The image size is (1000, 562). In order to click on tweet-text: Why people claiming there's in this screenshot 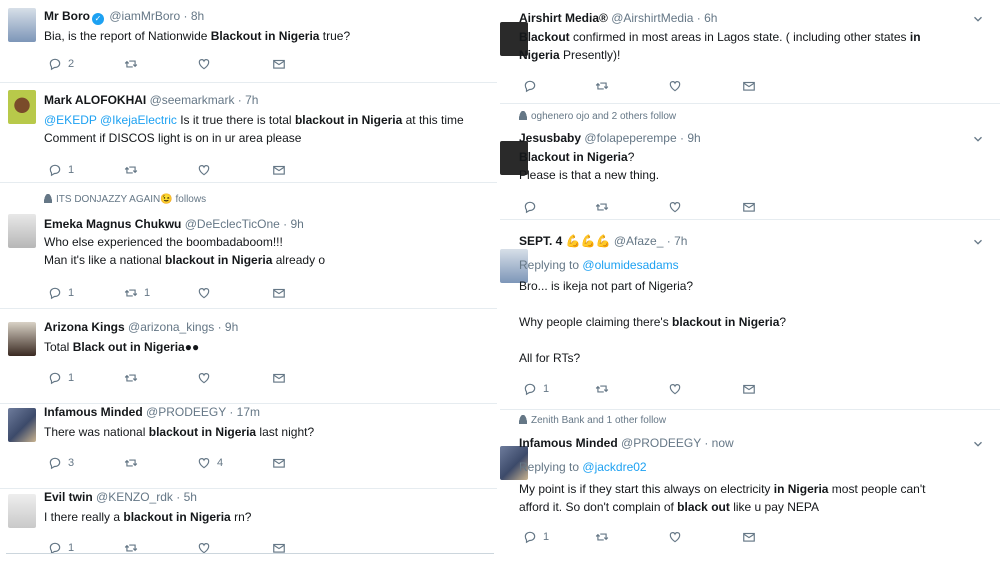, I will do `click(596, 322)`.